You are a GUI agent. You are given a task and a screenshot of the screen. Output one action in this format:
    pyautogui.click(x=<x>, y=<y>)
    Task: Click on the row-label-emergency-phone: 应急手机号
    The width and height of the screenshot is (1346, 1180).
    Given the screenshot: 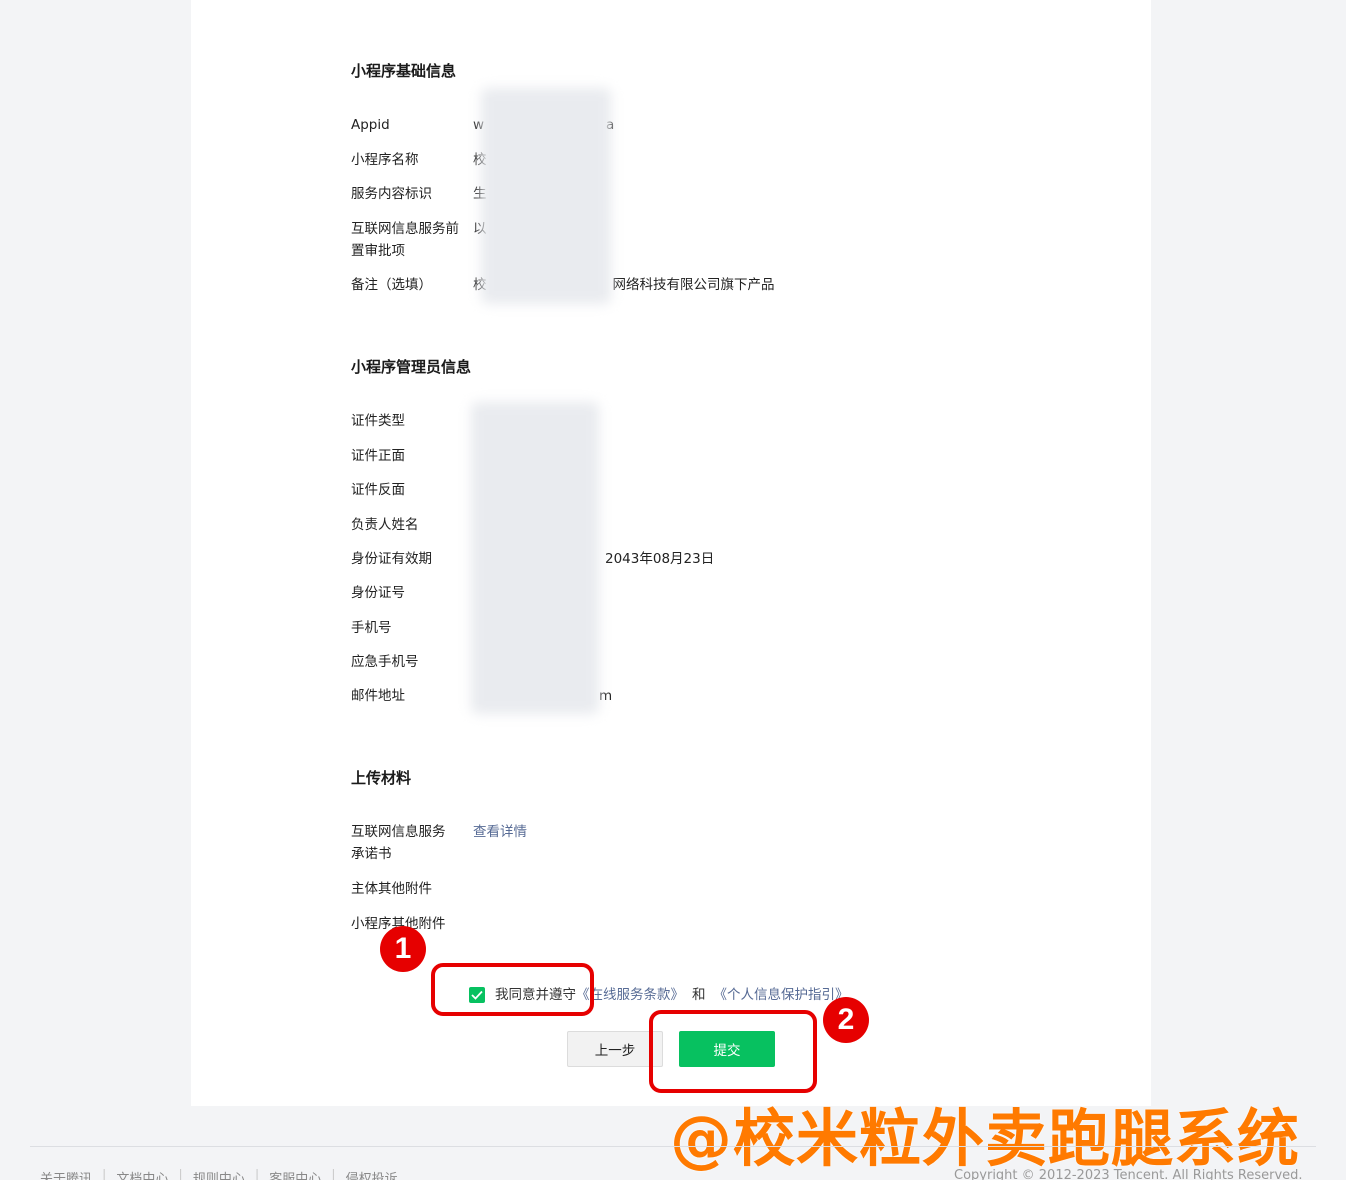 What is the action you would take?
    pyautogui.click(x=385, y=662)
    